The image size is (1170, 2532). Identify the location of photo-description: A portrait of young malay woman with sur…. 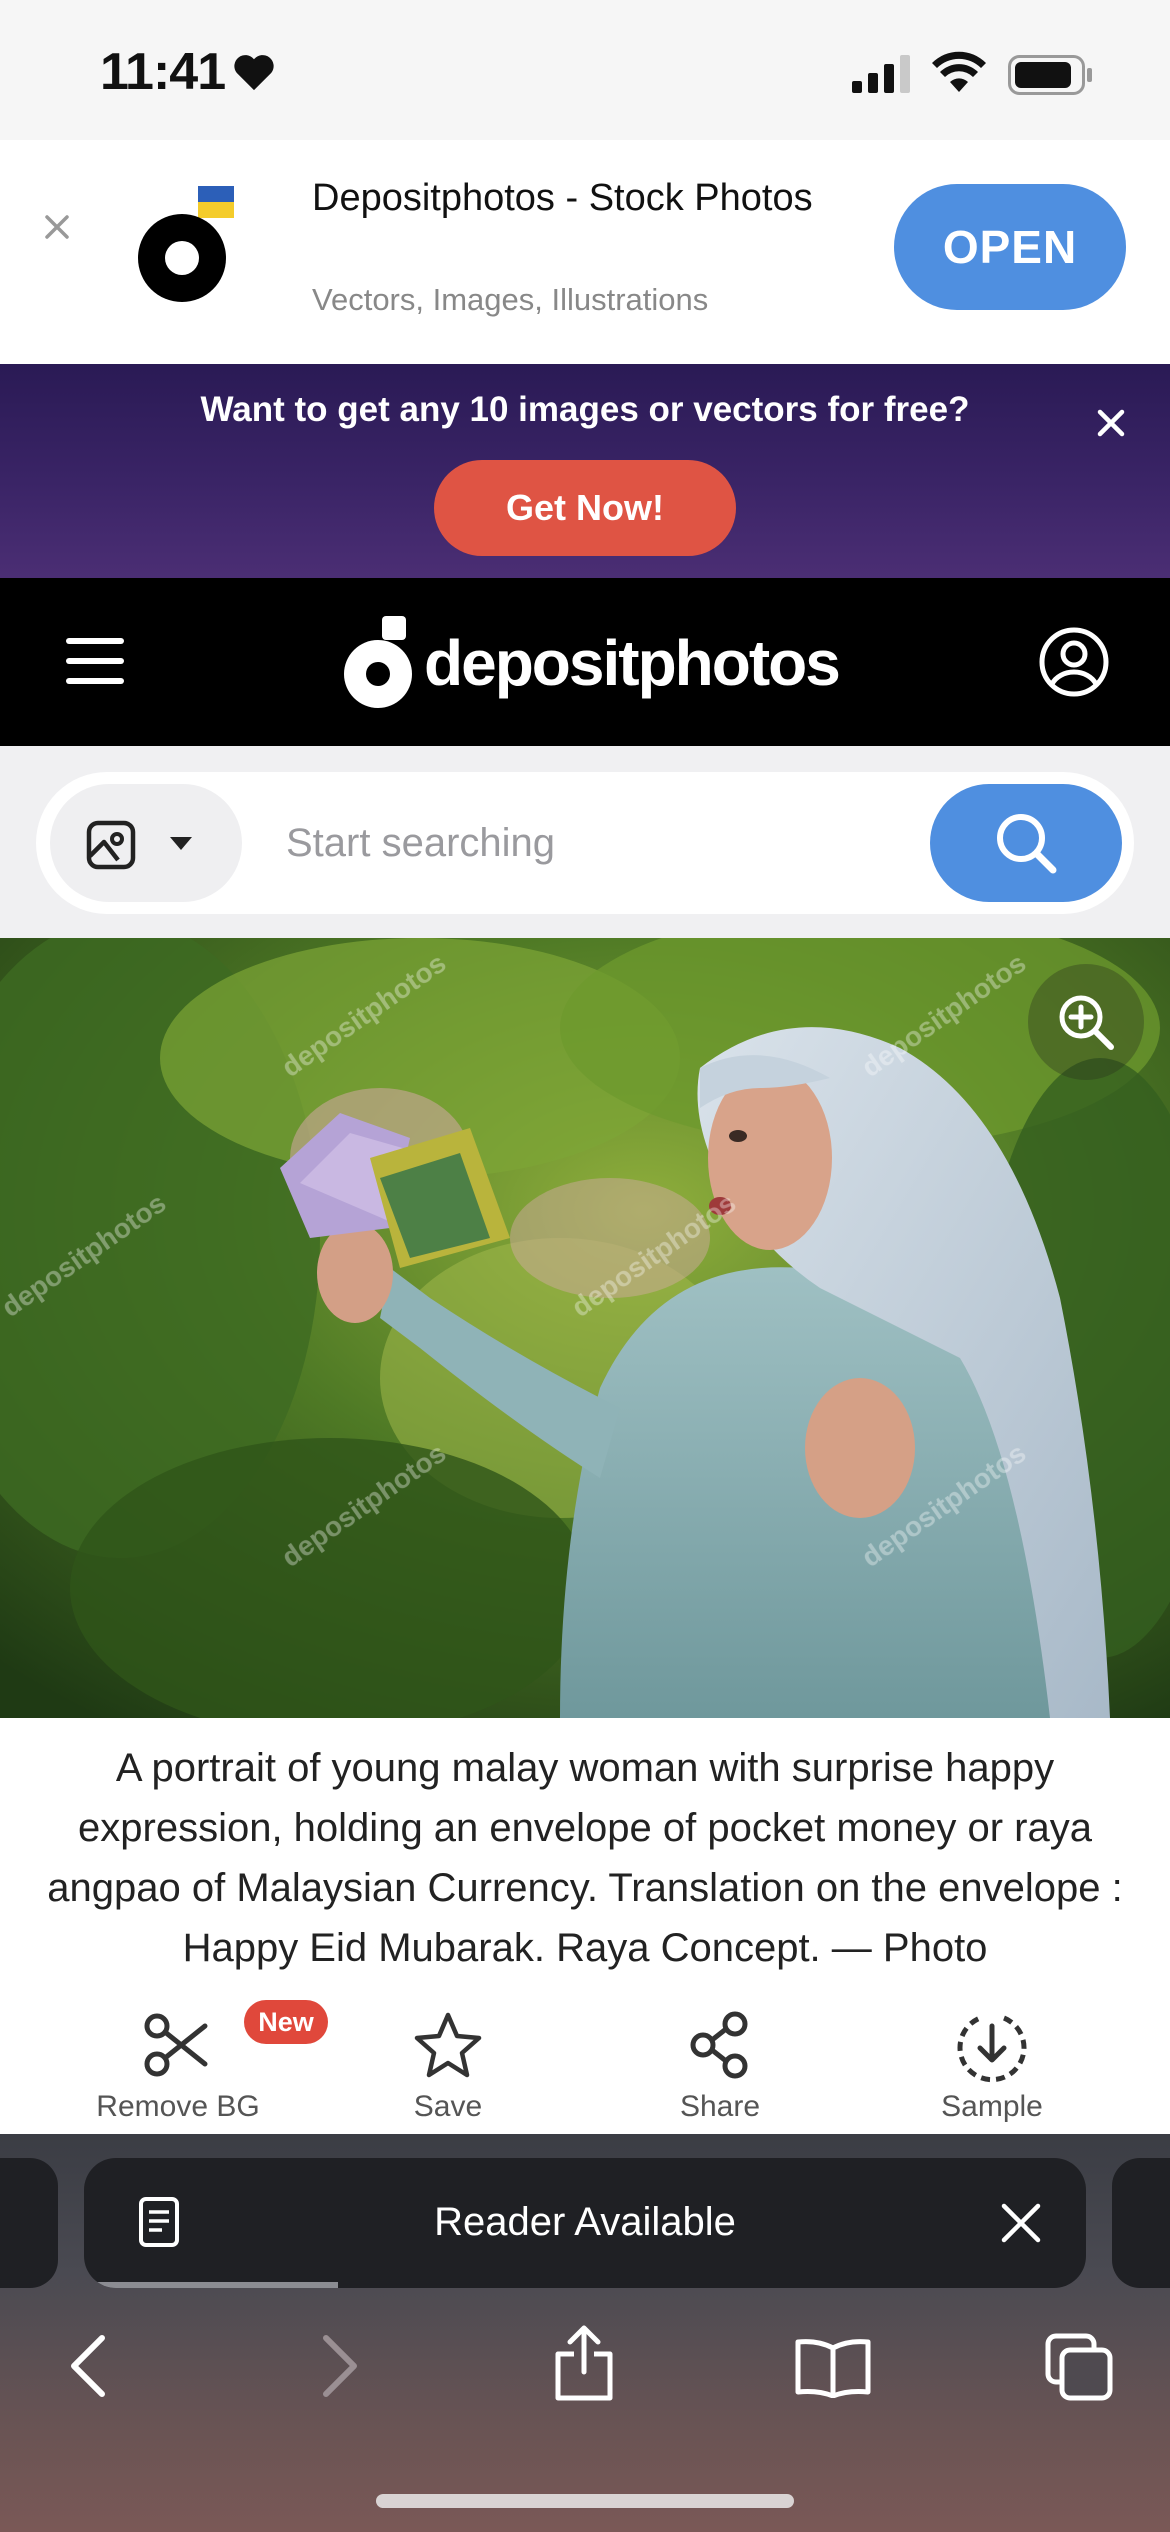
(585, 1858).